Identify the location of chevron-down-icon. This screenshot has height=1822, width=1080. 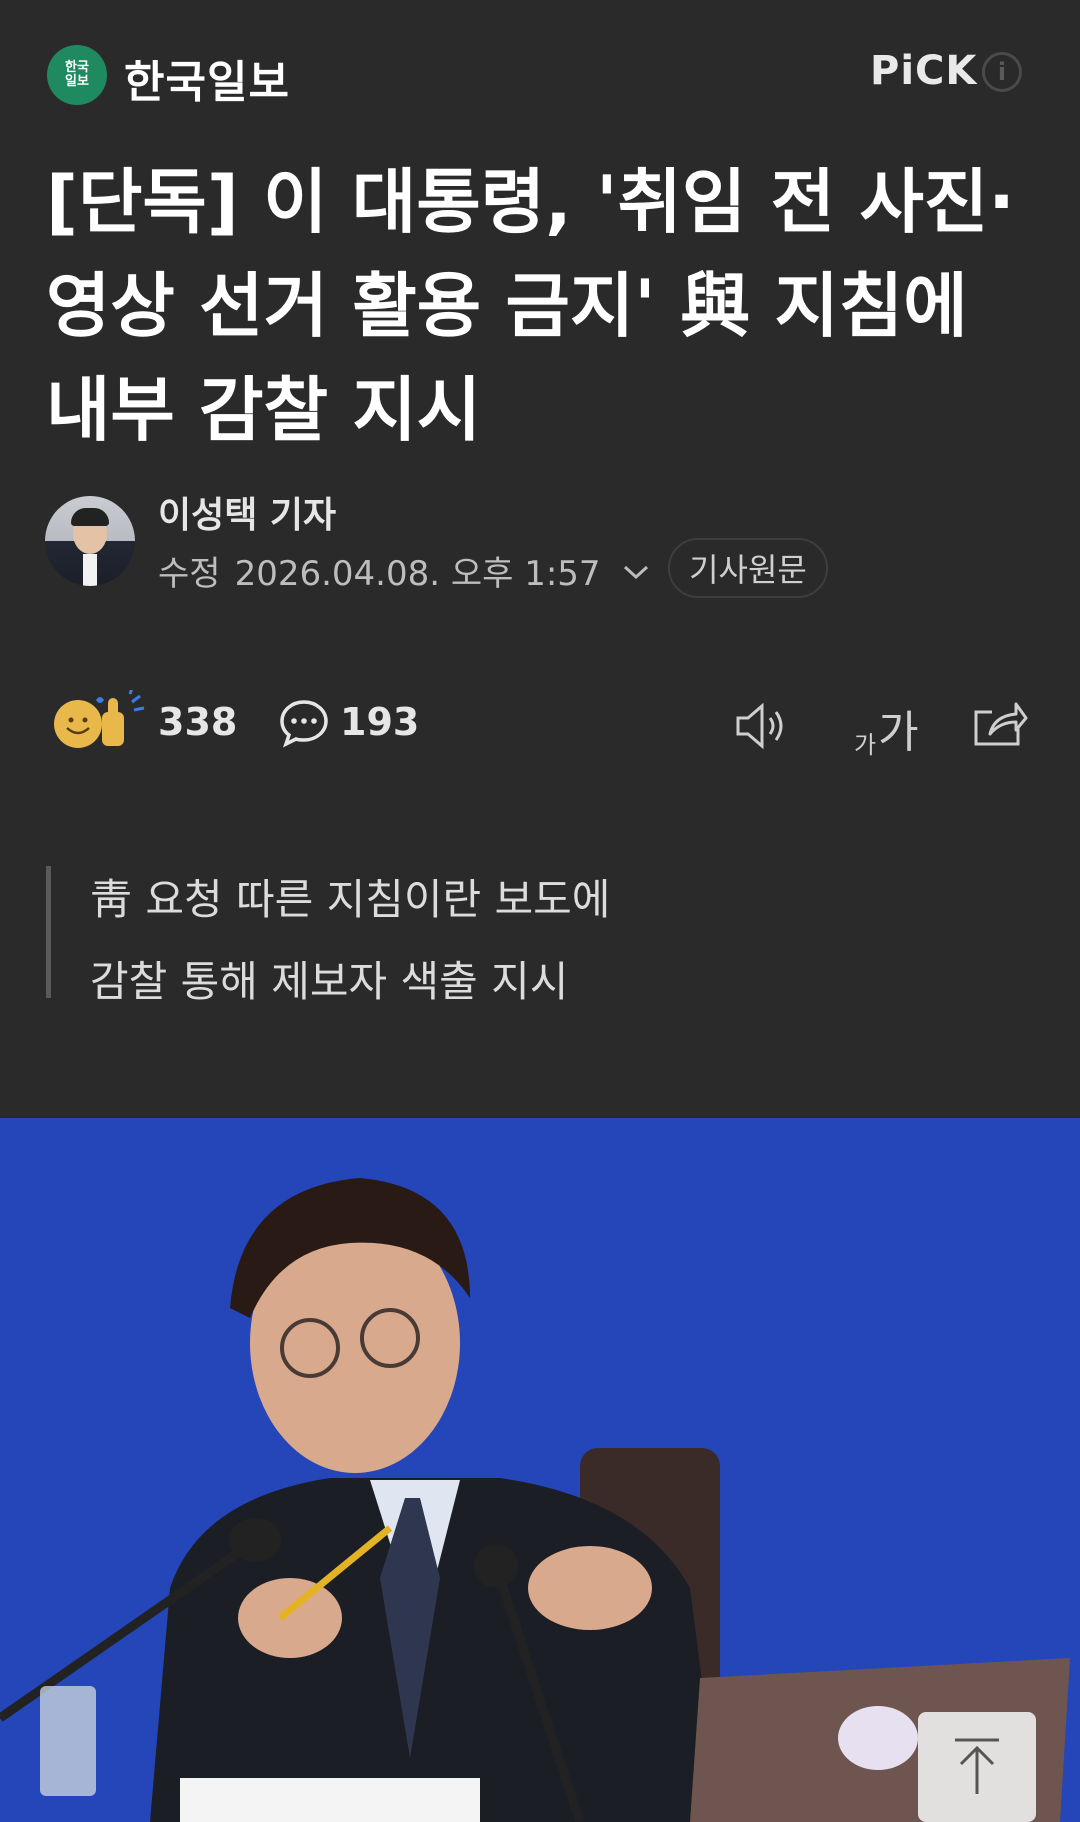
(636, 571).